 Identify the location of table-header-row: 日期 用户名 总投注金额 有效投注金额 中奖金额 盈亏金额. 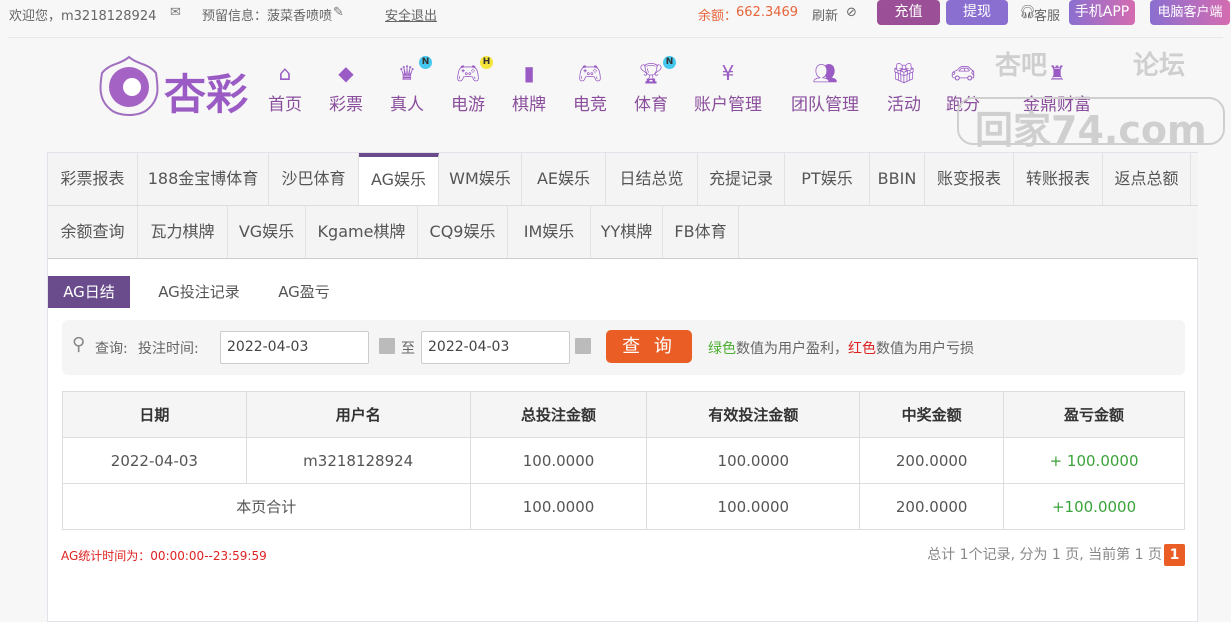
(623, 414).